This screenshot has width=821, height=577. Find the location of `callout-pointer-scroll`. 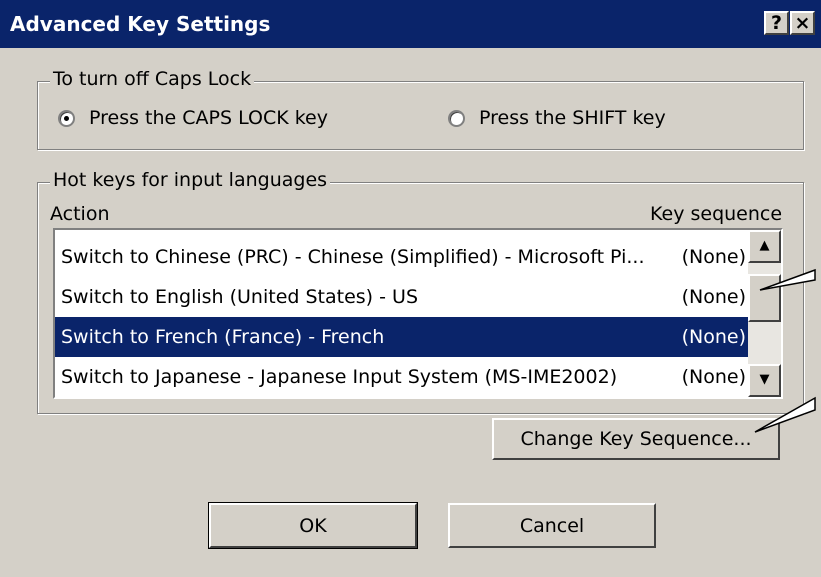

callout-pointer-scroll is located at coordinates (787, 279).